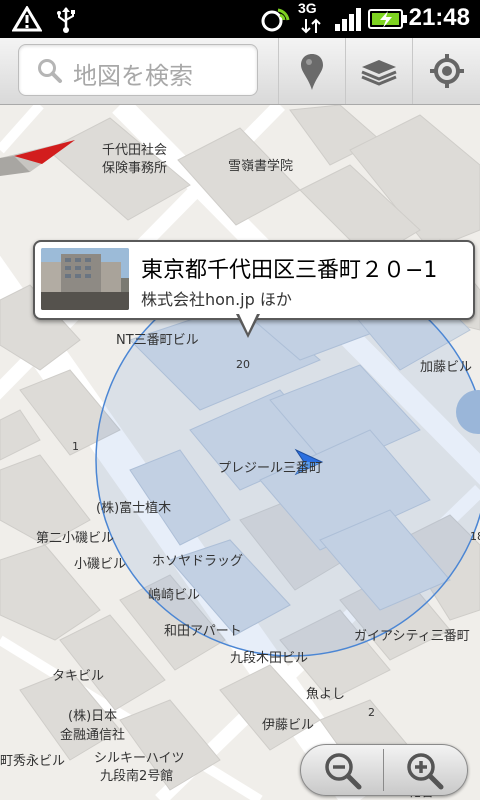 This screenshot has height=800, width=480. I want to click on search-placeholder: 地図を検索, so click(133, 76).